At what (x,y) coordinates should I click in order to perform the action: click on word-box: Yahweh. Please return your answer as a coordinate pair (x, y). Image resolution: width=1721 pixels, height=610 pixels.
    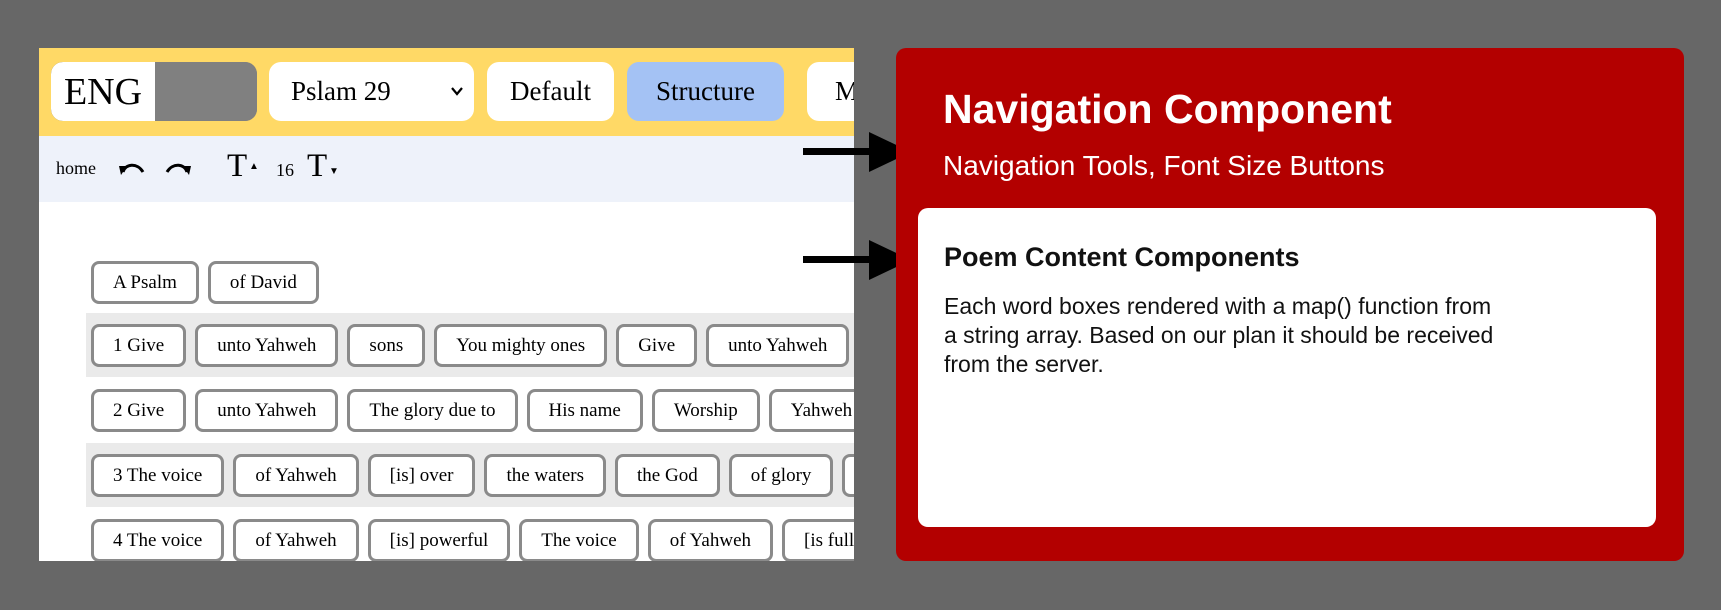
    Looking at the image, I should click on (811, 410).